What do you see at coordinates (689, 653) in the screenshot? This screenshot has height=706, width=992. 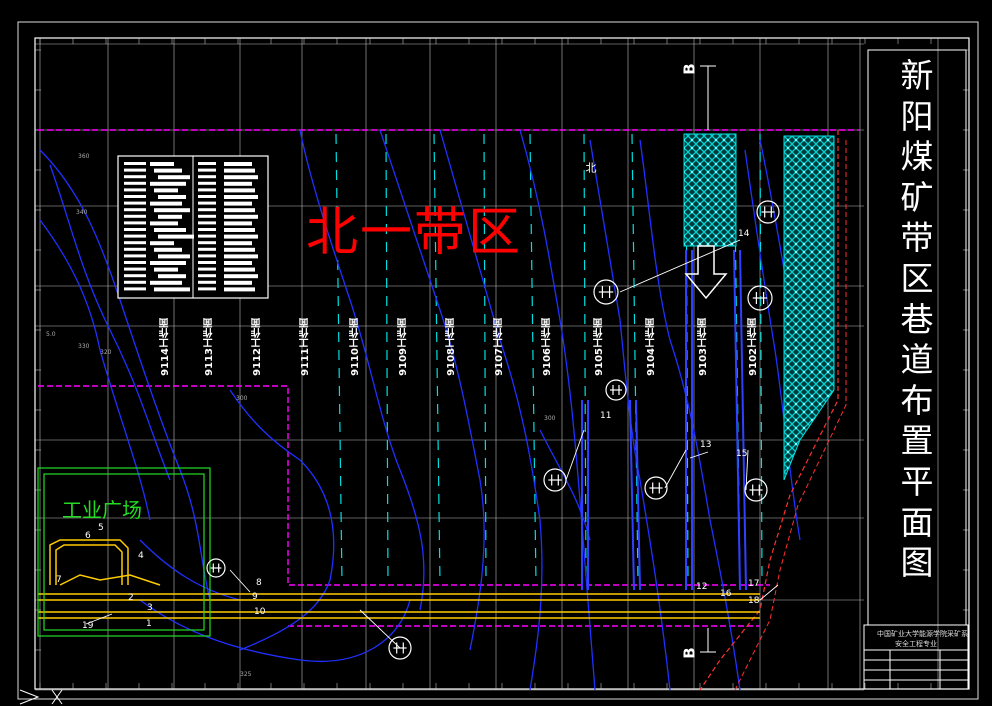 I see `section-marker-bottom: B` at bounding box center [689, 653].